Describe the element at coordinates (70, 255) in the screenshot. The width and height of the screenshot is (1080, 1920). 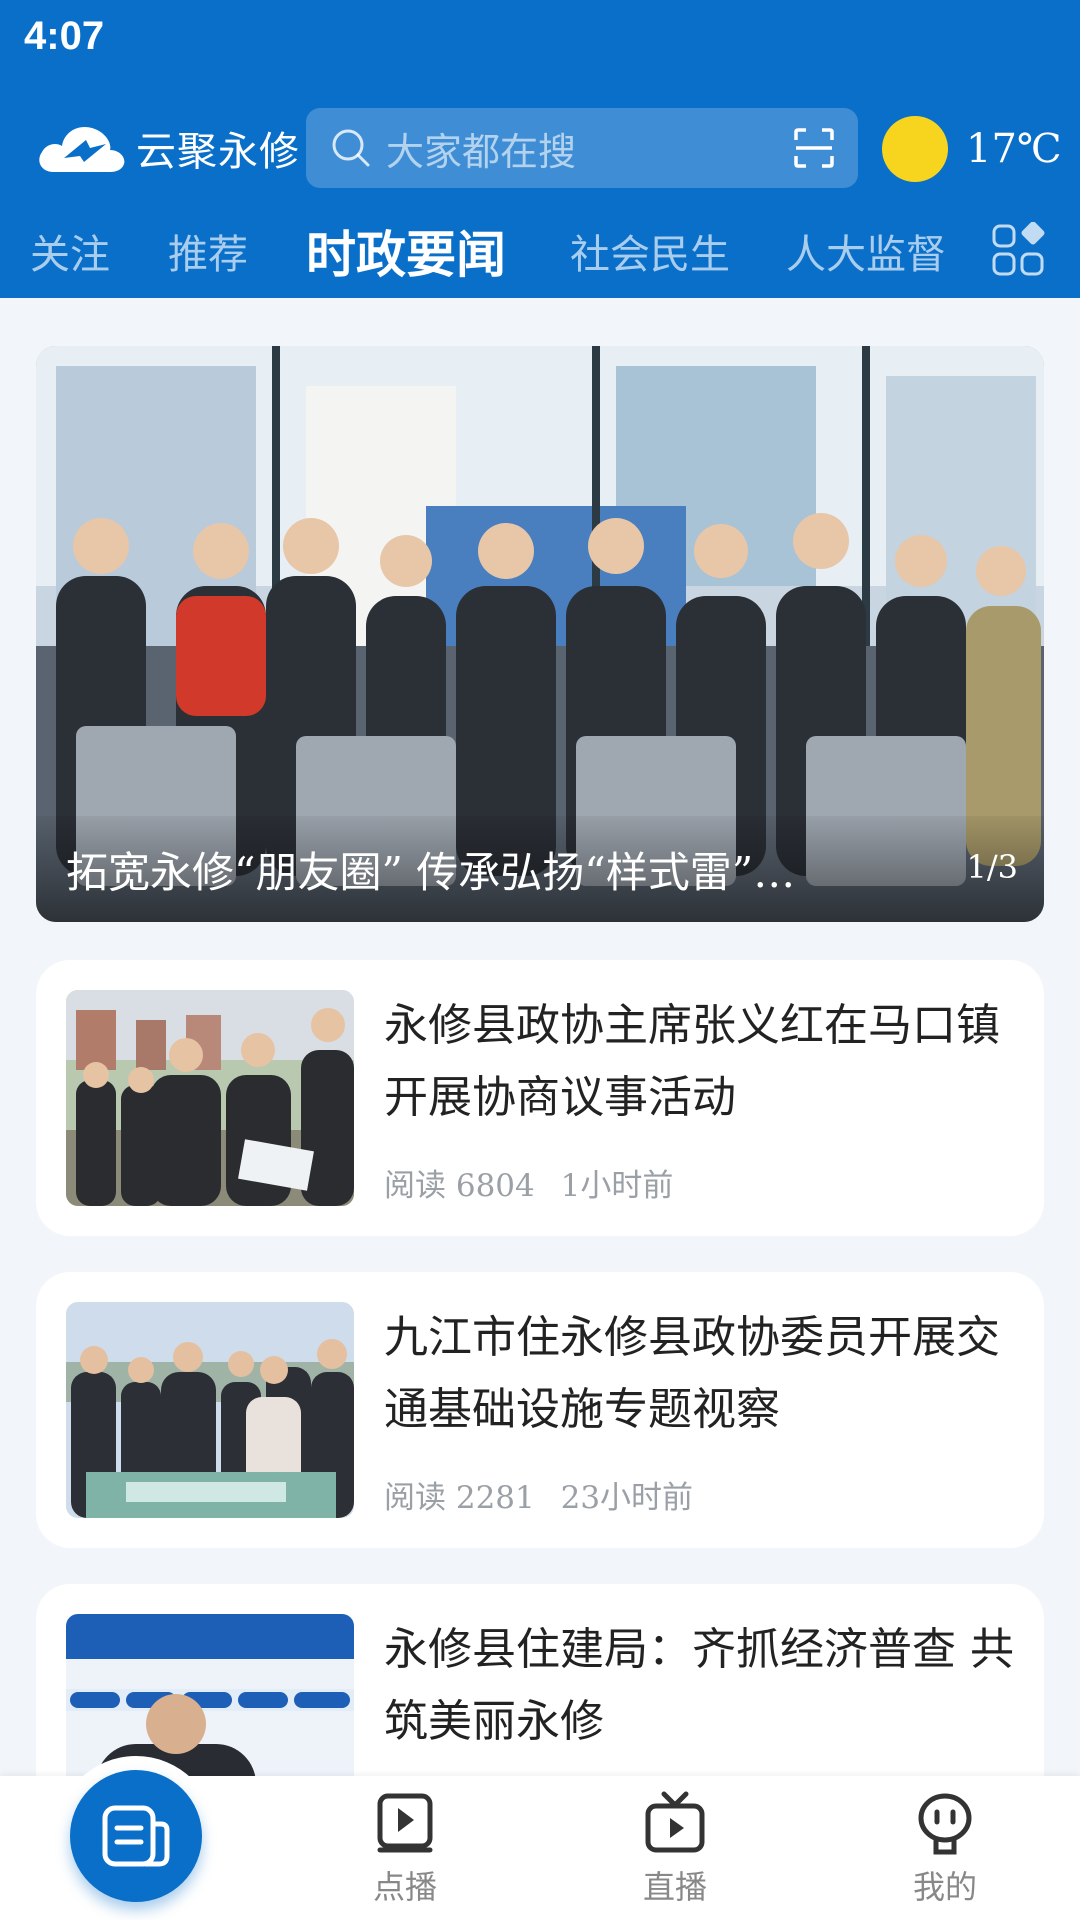
I see `tab-follow: 关注` at that location.